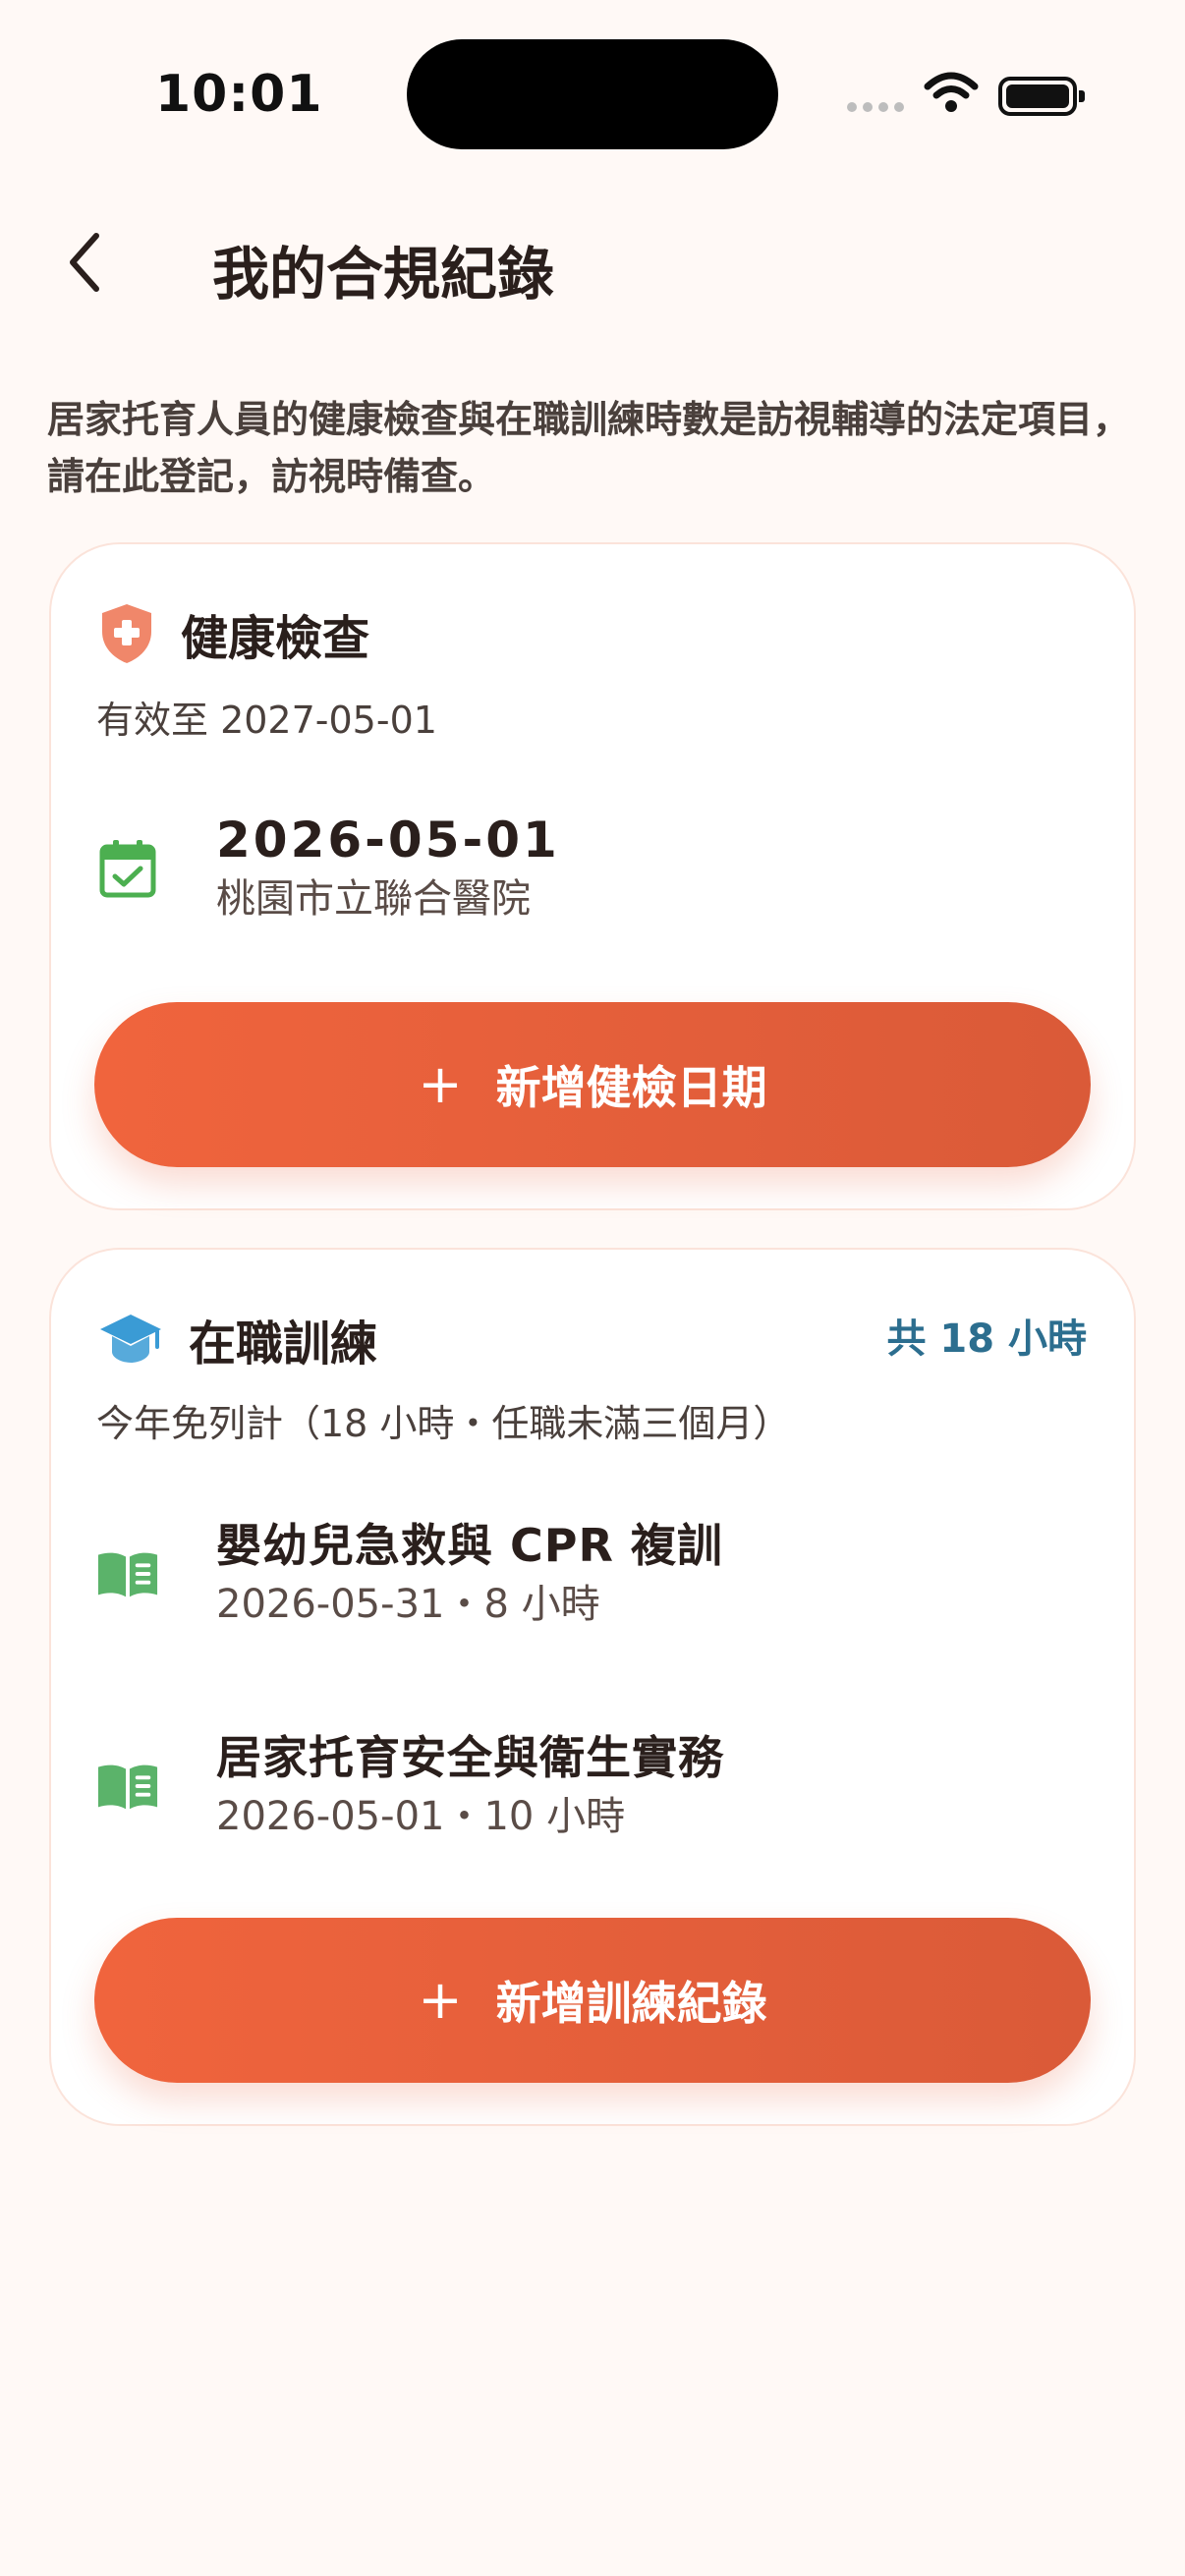 The height and width of the screenshot is (2576, 1185). What do you see at coordinates (952, 92) in the screenshot?
I see `wifi-icon` at bounding box center [952, 92].